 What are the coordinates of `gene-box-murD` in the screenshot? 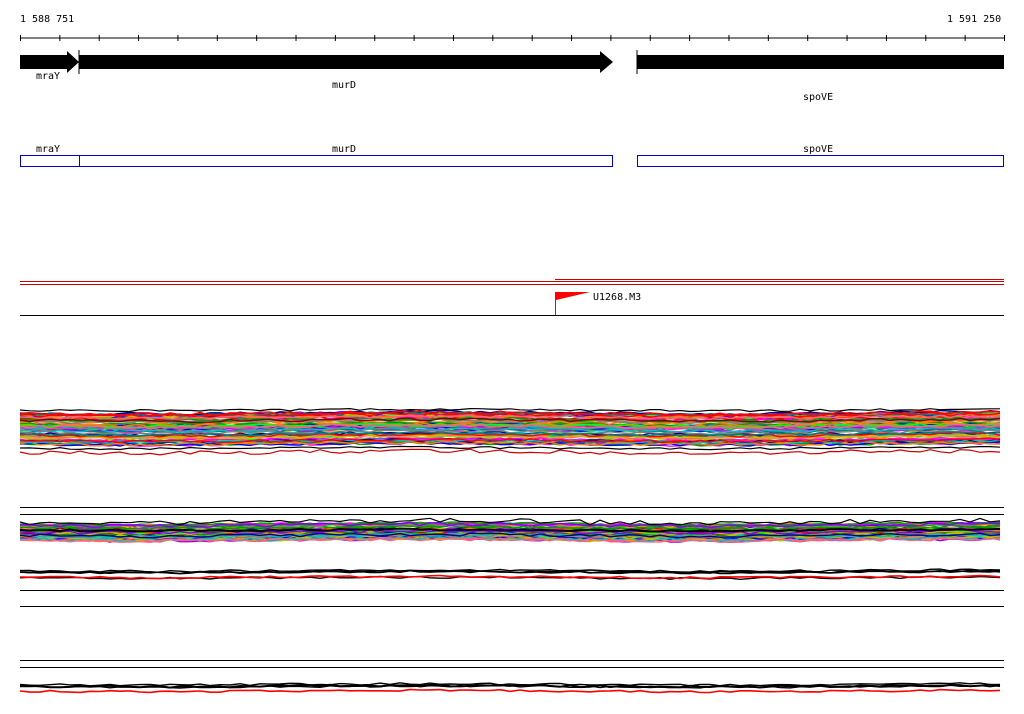 It's located at (346, 161).